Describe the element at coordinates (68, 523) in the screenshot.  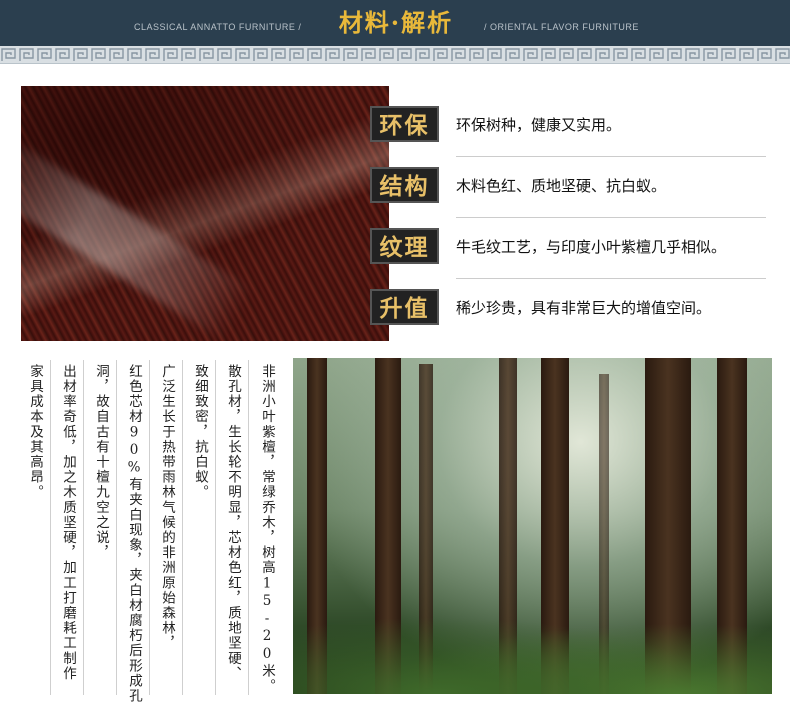
I see `description-column: 出材率奇低，加之木质坚硬，加工打磨耗工制作` at that location.